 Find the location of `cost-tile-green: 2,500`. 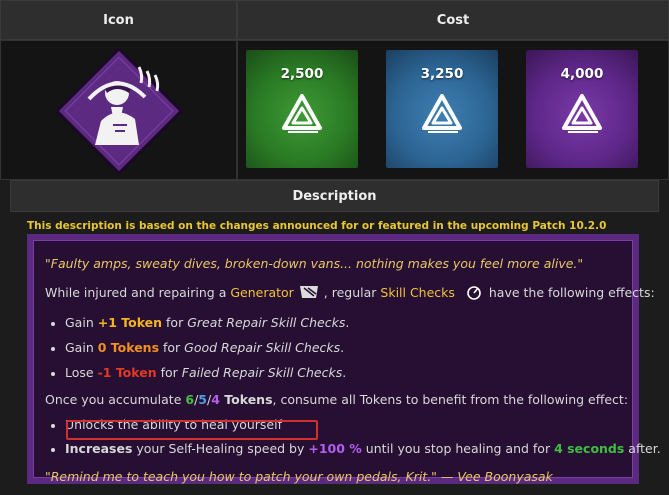

cost-tile-green: 2,500 is located at coordinates (302, 109).